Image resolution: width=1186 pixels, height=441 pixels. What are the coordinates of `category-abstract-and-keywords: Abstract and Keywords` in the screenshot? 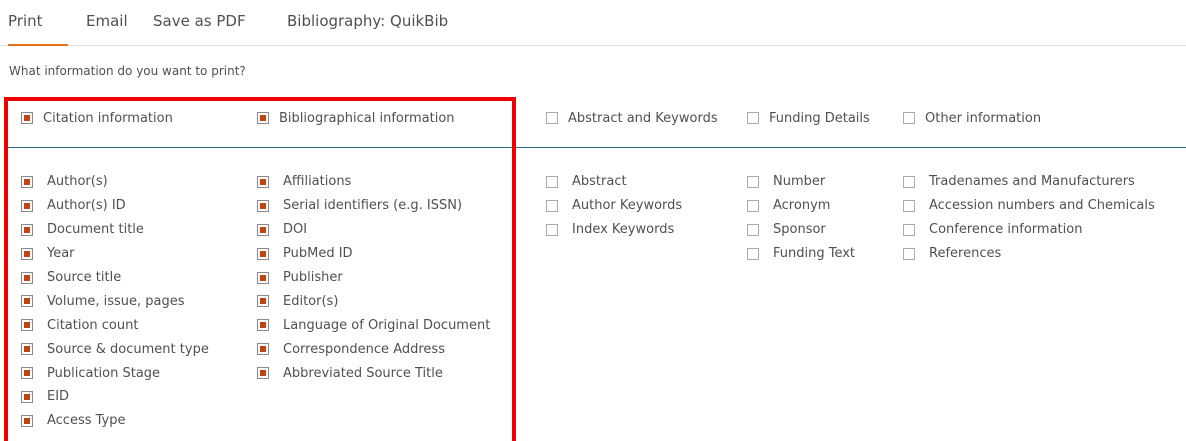 It's located at (632, 118).